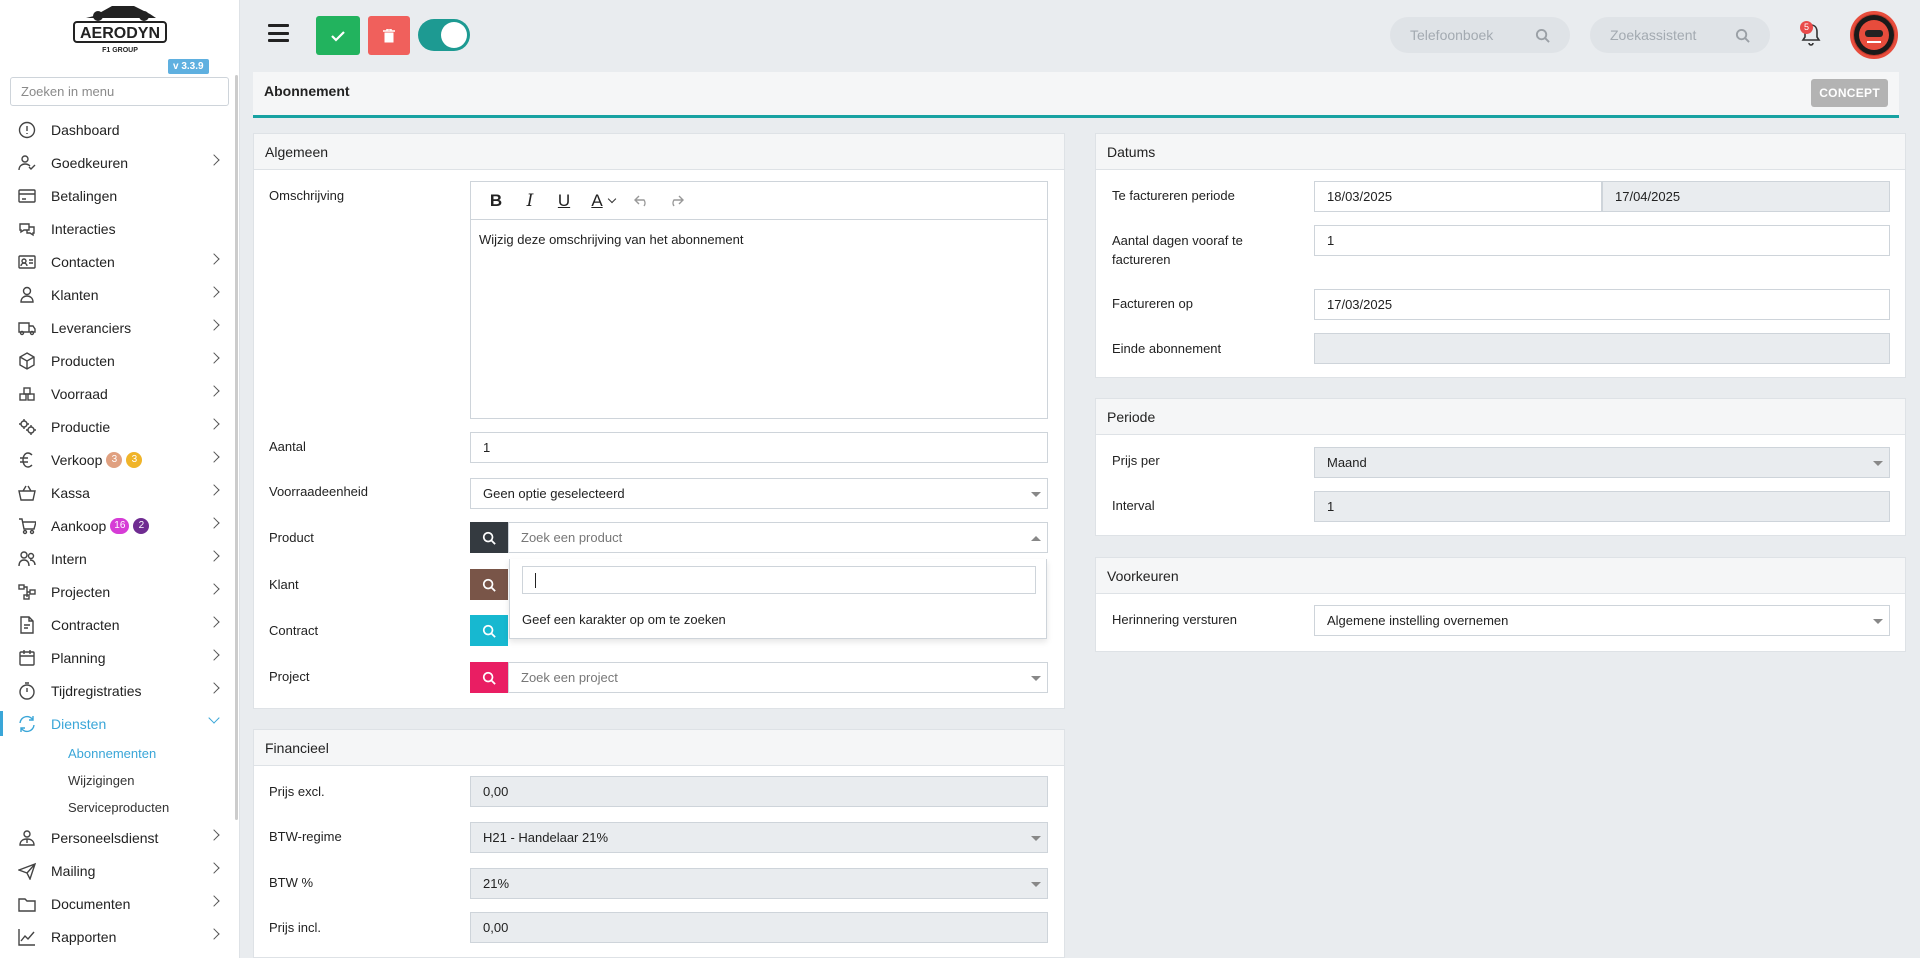 This screenshot has width=1920, height=958. I want to click on omschrijving-label: Omschrijving, so click(307, 195).